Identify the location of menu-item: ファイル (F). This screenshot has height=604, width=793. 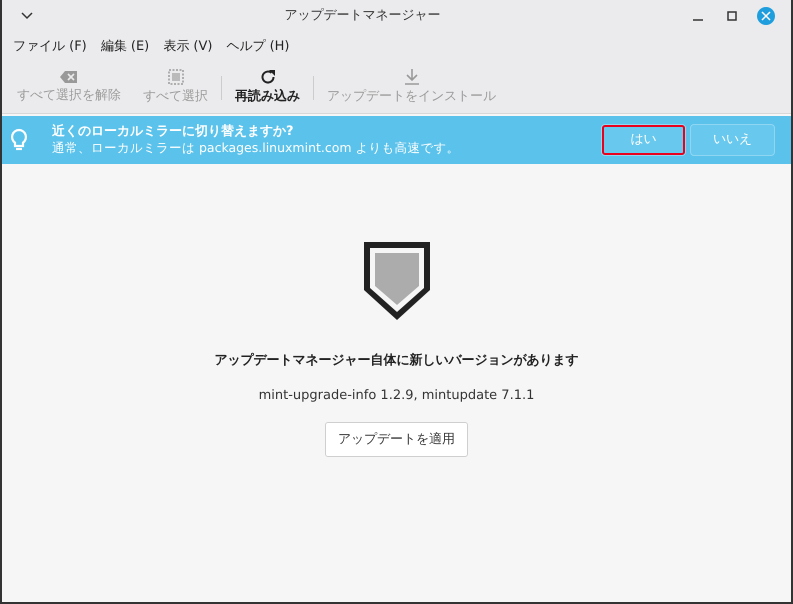
(50, 47).